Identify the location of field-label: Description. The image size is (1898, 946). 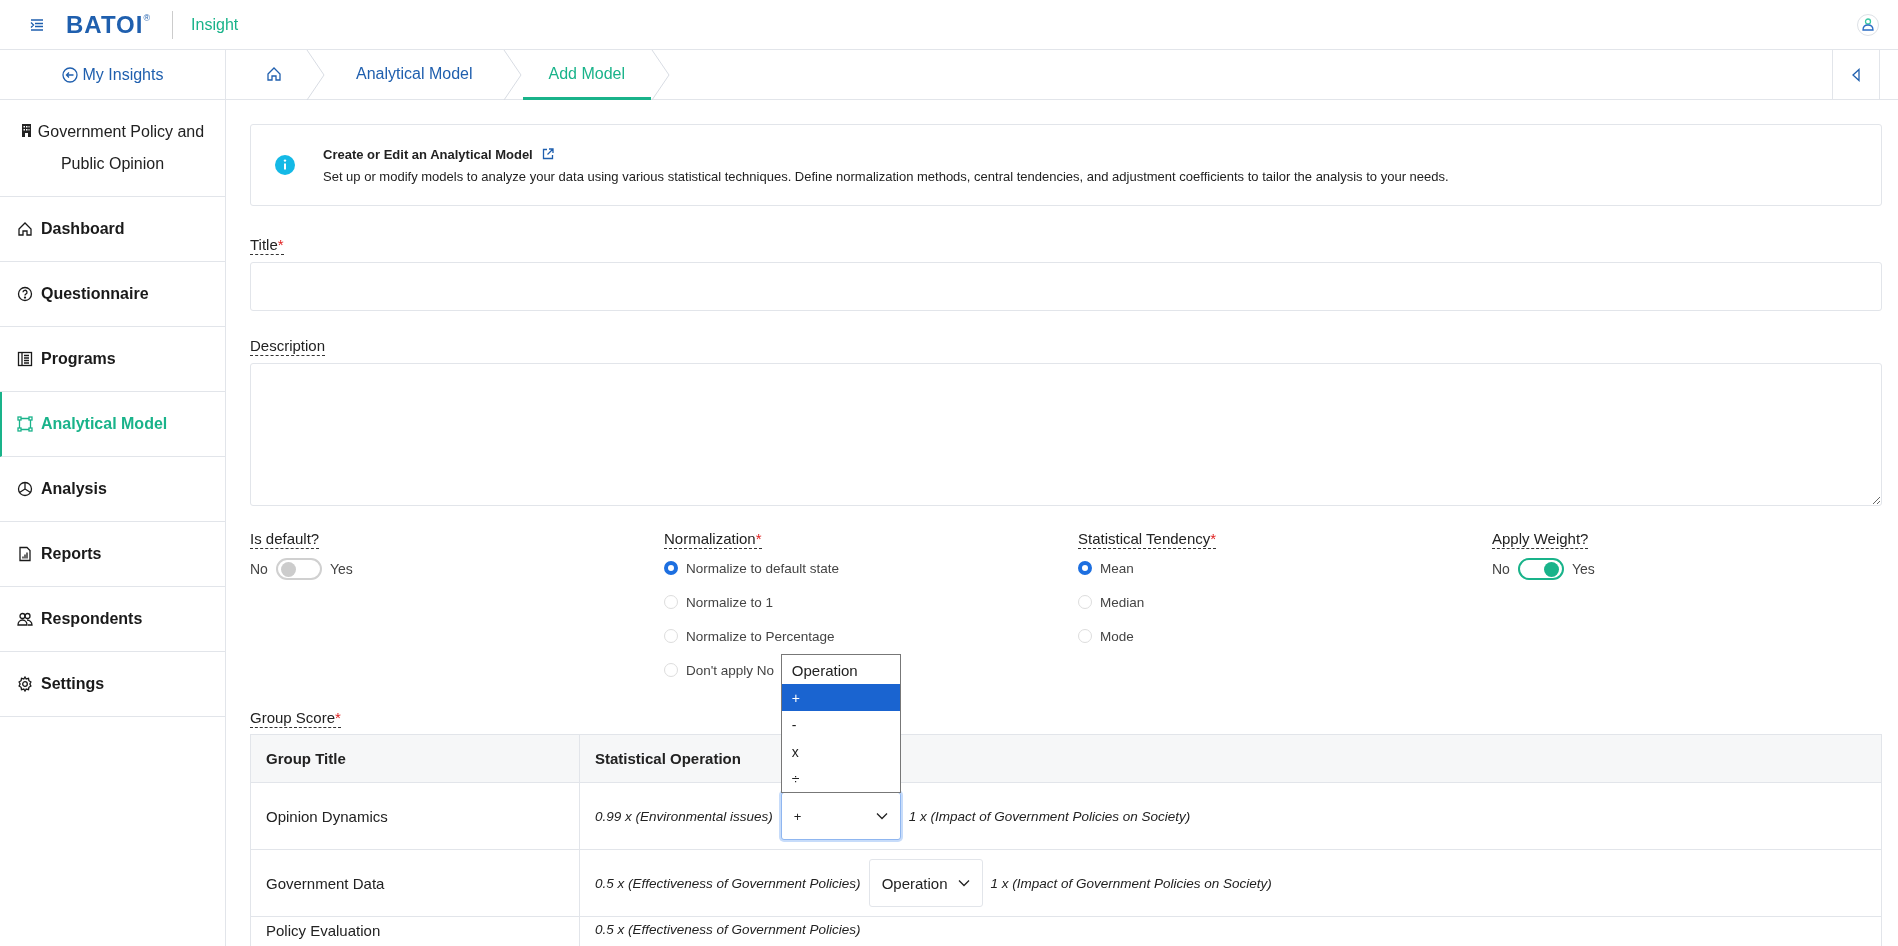
(288, 346).